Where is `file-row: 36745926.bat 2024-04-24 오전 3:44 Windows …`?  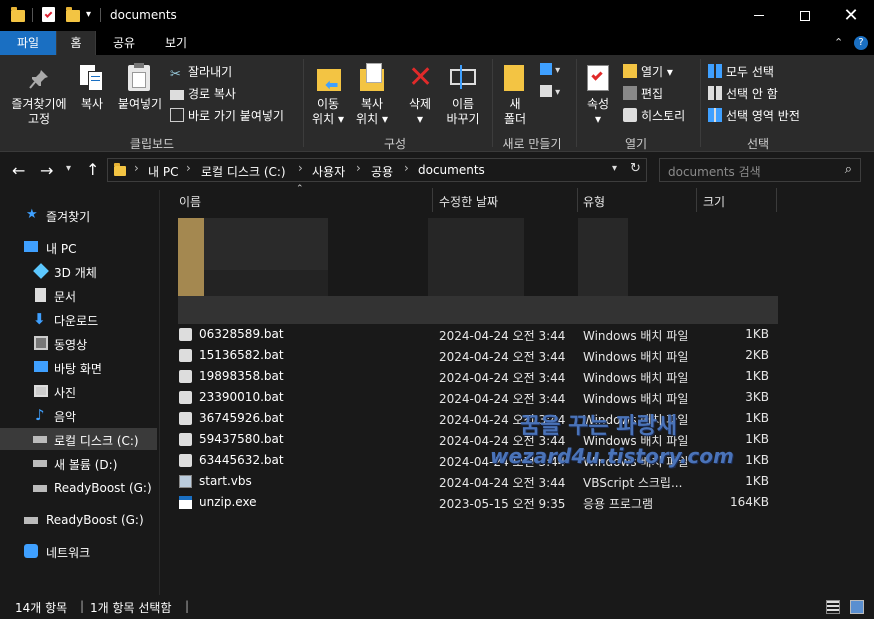 file-row: 36745926.bat 2024-04-24 오전 3:44 Windows … is located at coordinates (472, 418).